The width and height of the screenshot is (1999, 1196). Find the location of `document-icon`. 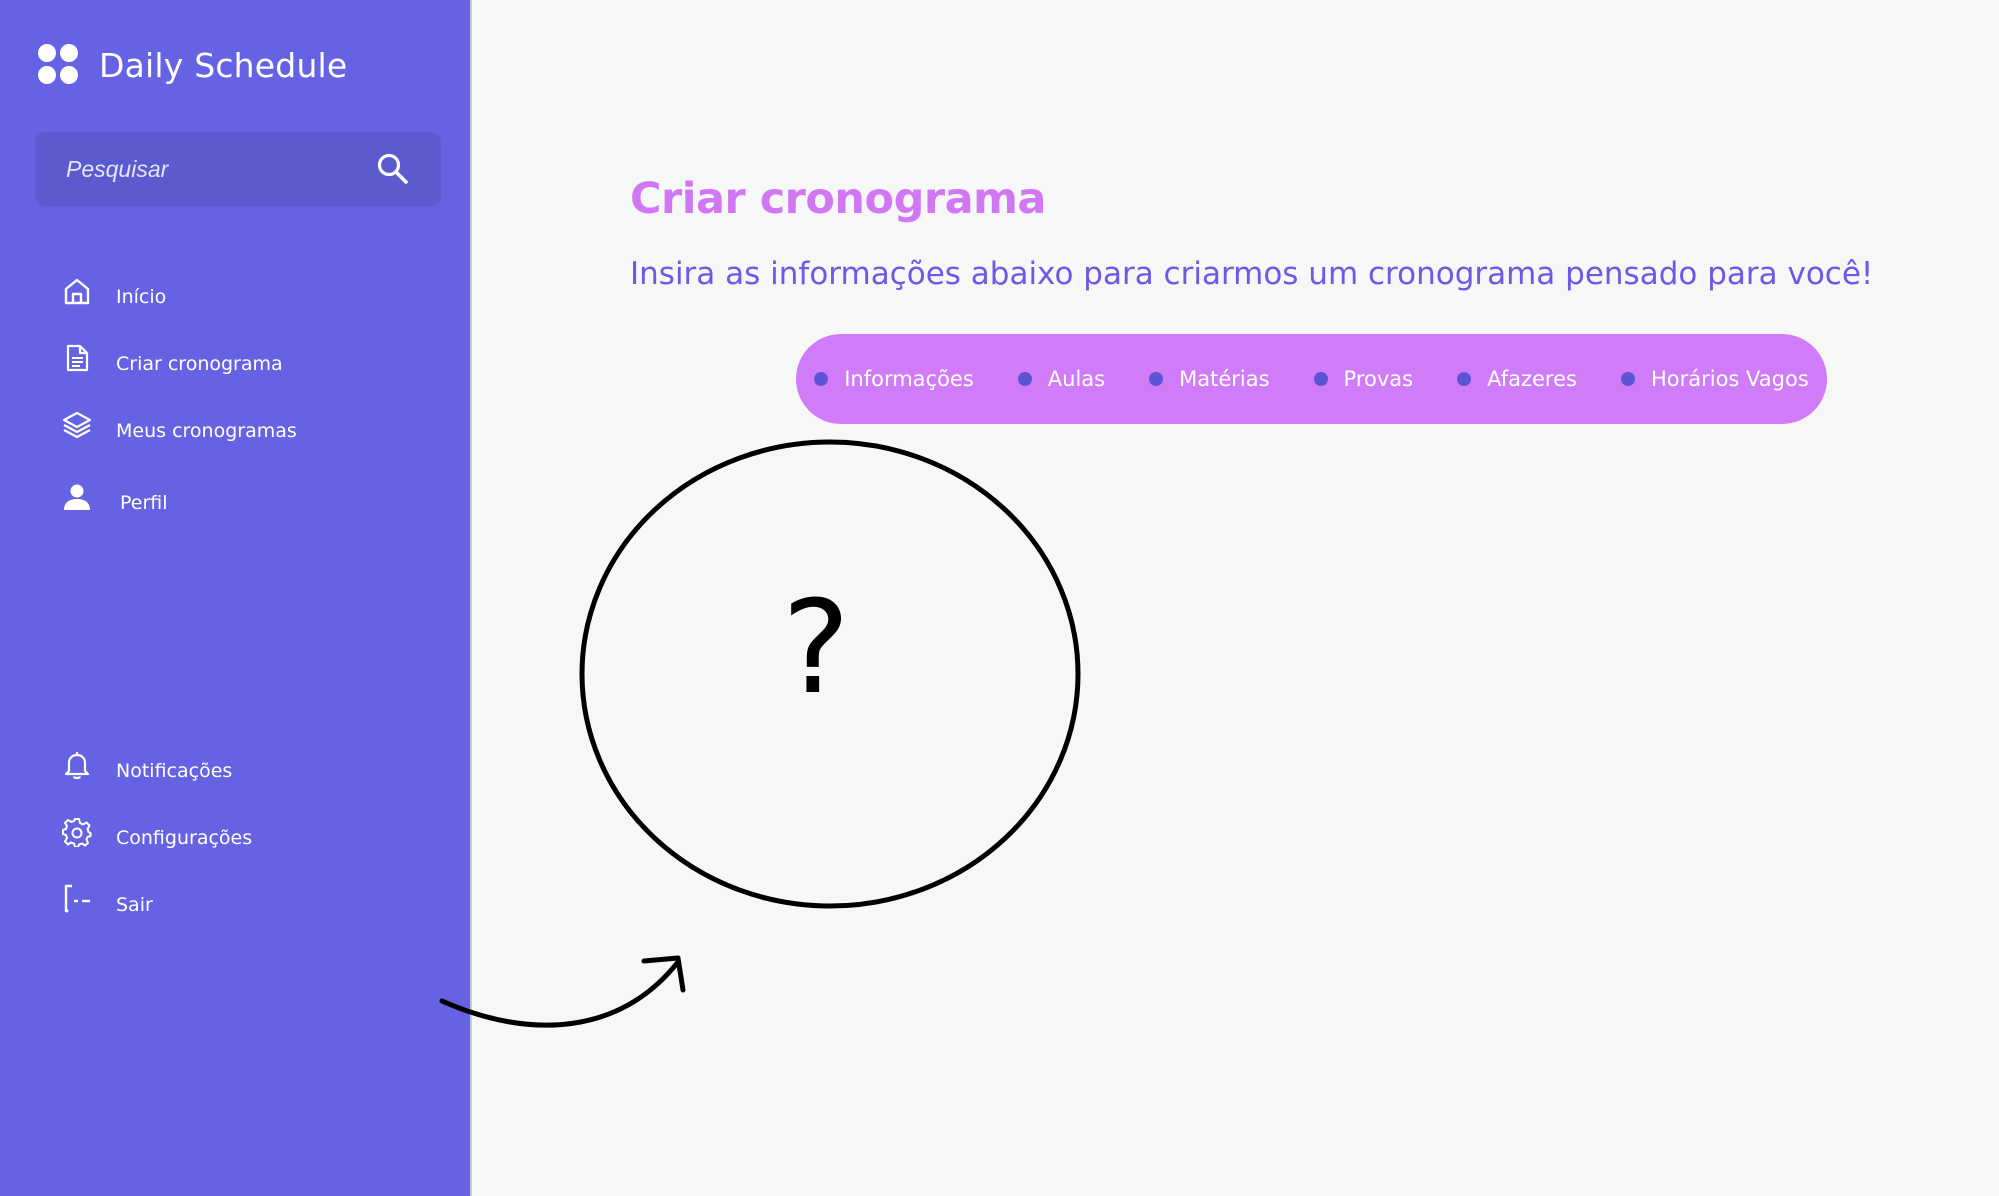

document-icon is located at coordinates (77, 357).